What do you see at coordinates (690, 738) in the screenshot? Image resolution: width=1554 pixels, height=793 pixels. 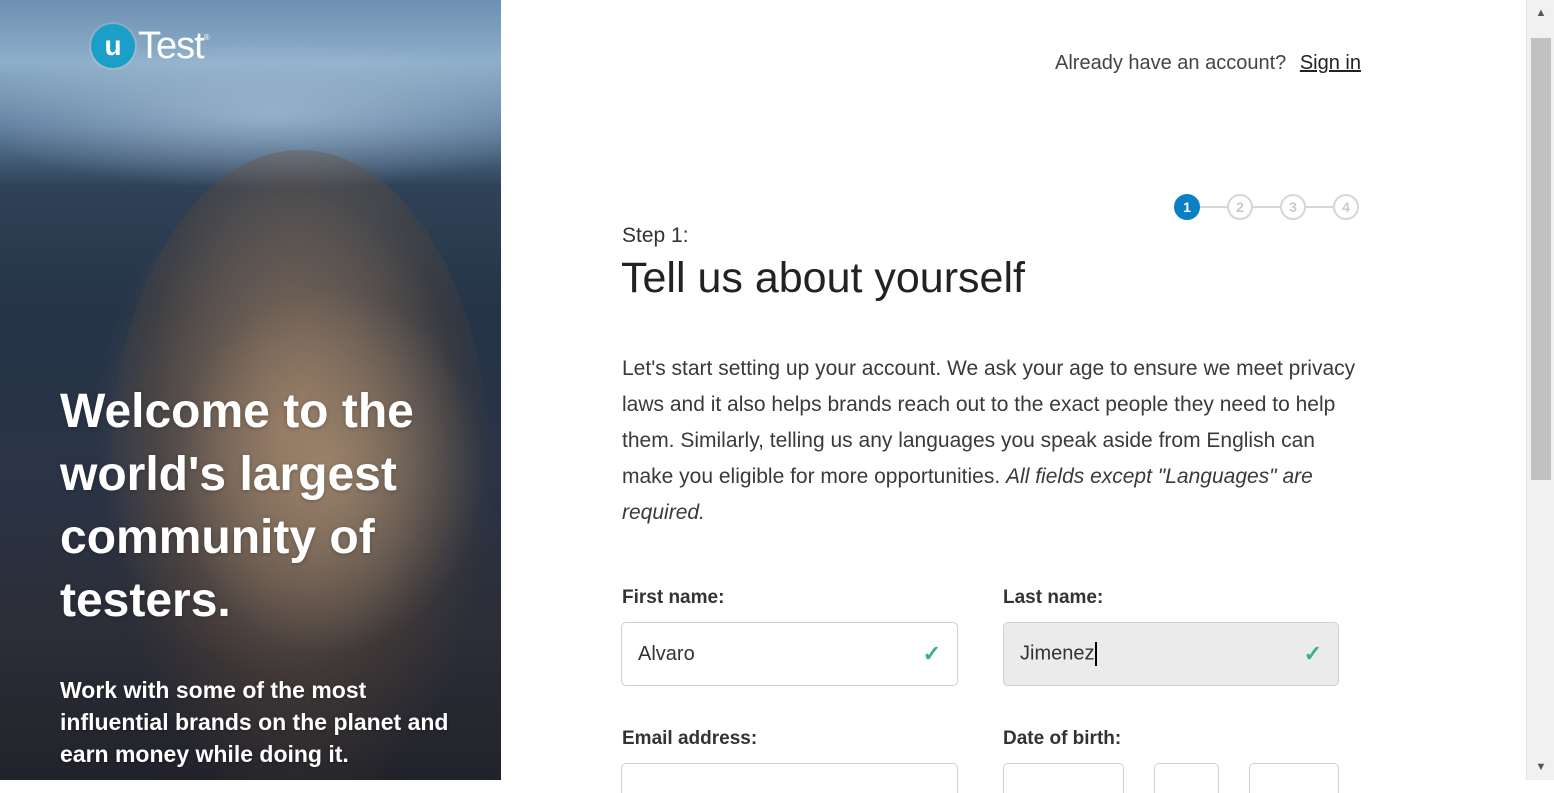 I see `email-label: Email address:` at bounding box center [690, 738].